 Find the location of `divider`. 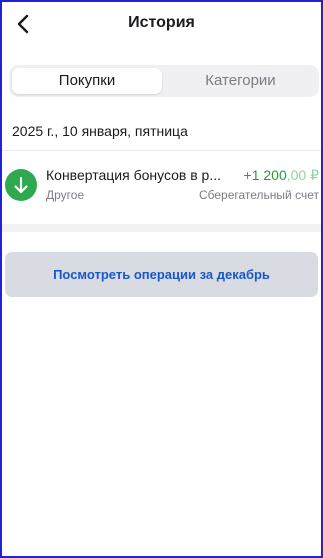

divider is located at coordinates (161, 150).